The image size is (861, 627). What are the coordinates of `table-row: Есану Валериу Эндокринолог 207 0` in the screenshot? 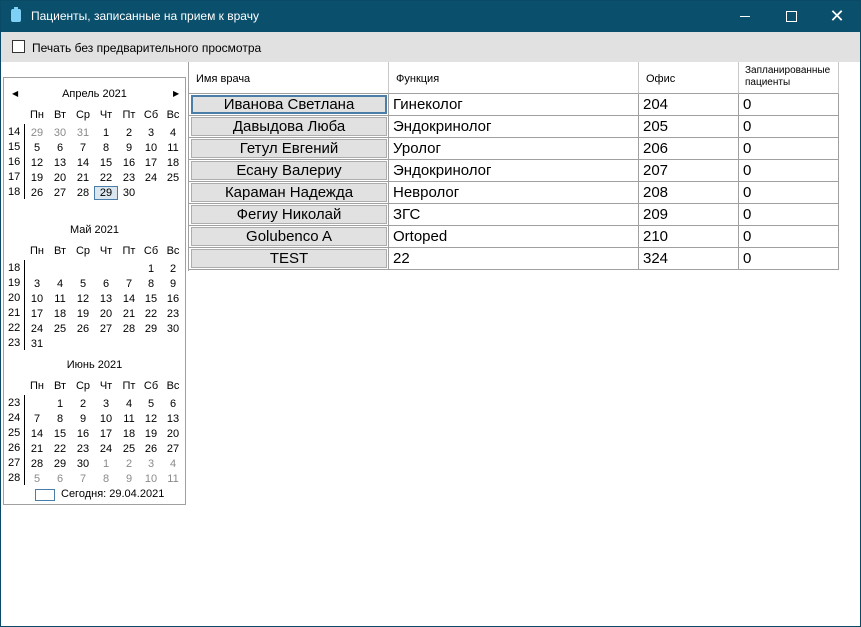 It's located at (514, 171).